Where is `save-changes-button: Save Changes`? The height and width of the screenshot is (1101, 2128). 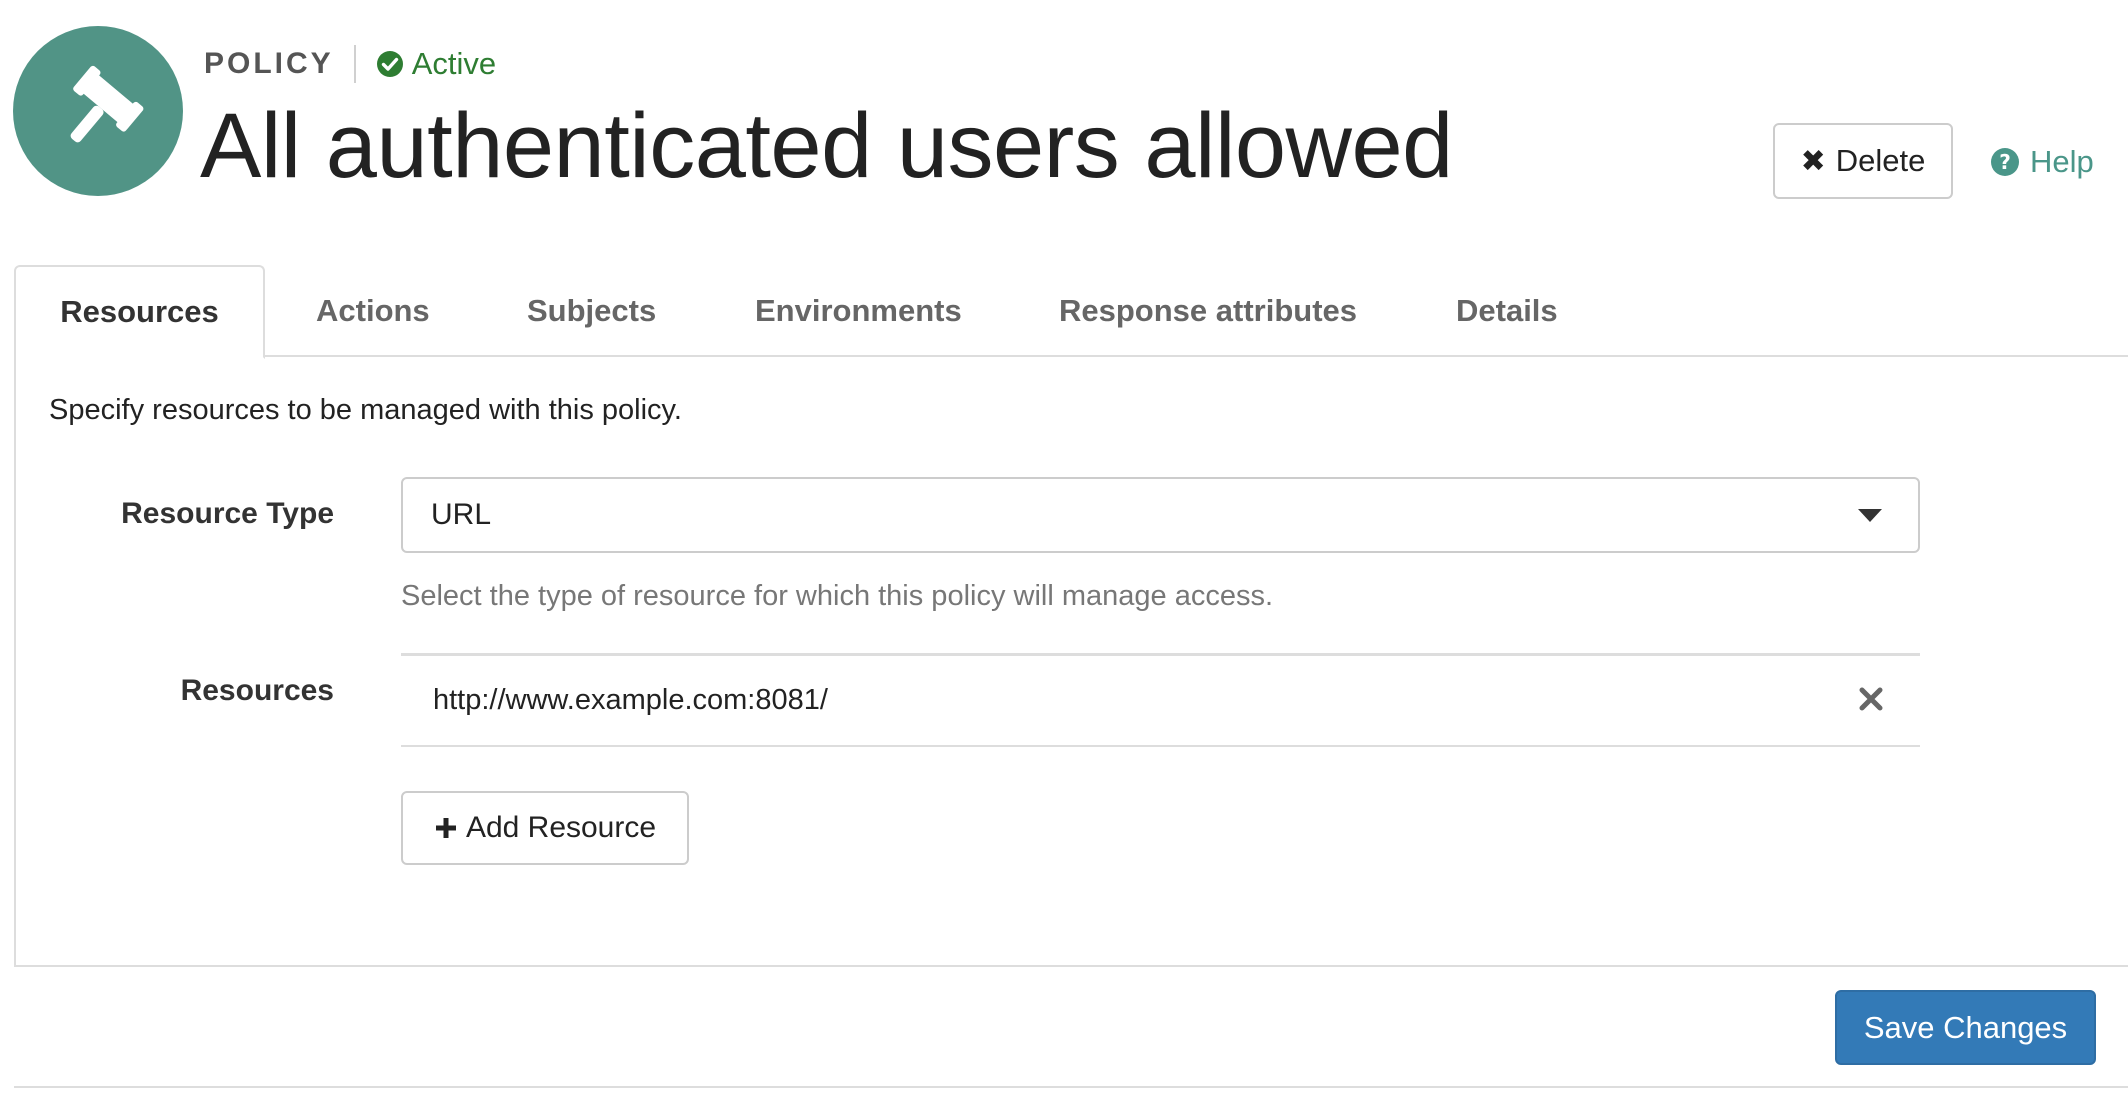
save-changes-button: Save Changes is located at coordinates (1965, 1027).